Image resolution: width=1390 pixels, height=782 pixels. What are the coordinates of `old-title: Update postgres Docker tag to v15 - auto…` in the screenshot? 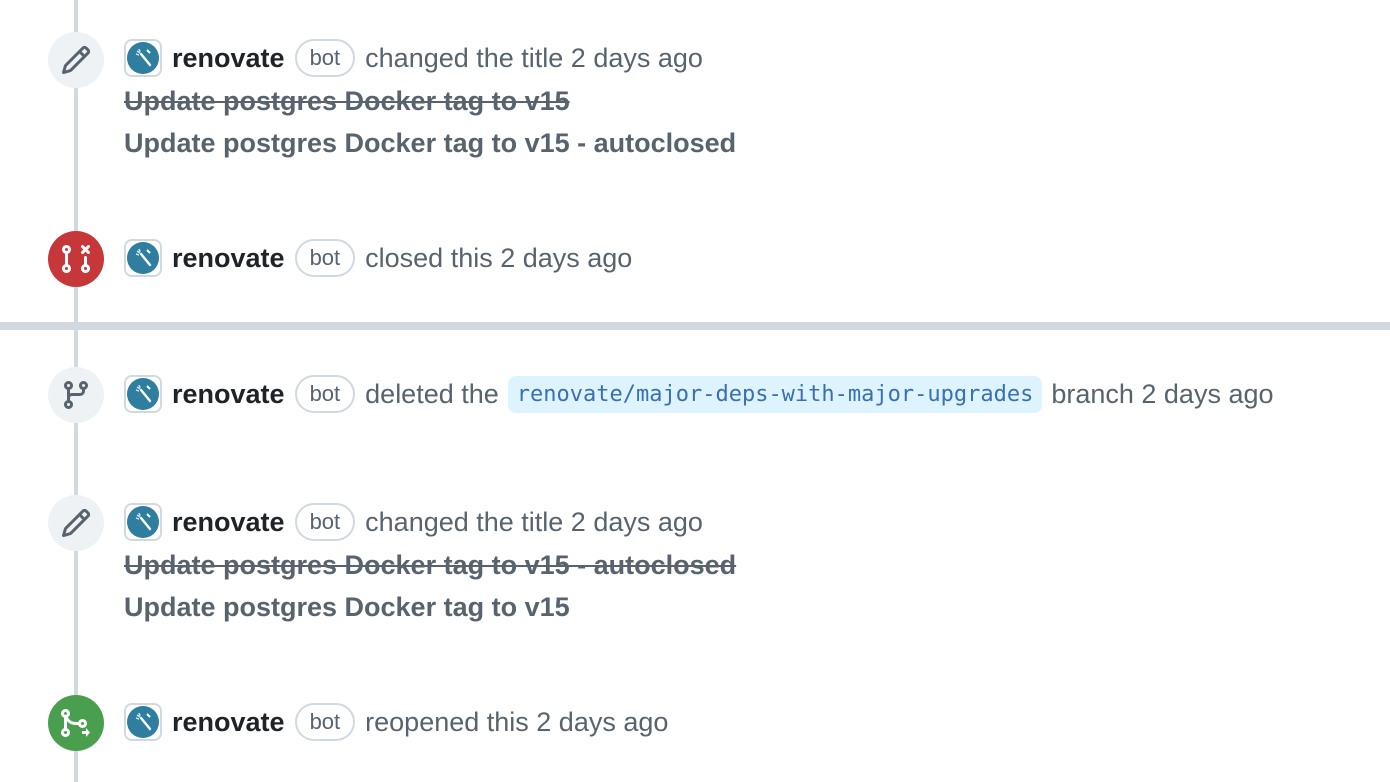 It's located at (430, 565).